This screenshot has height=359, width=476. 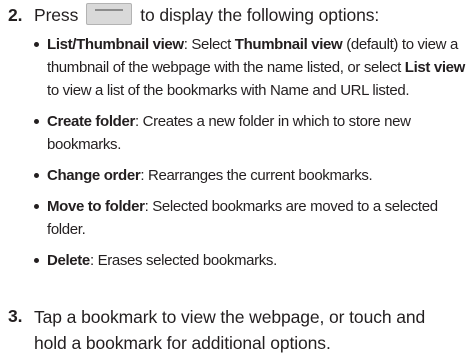 I want to click on option-term: Move to folder, so click(x=96, y=206).